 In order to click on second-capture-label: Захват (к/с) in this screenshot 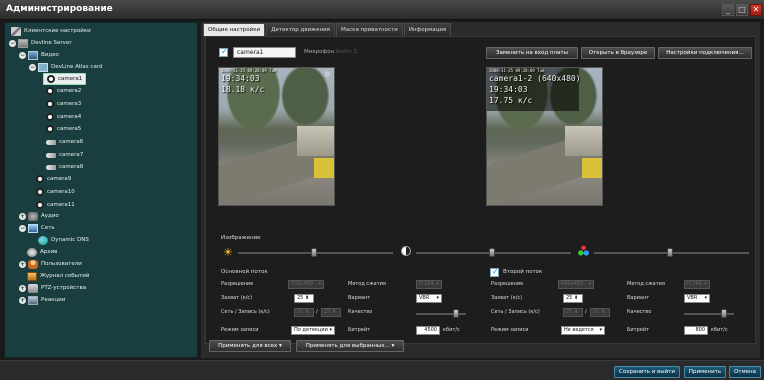, I will do `click(507, 298)`.